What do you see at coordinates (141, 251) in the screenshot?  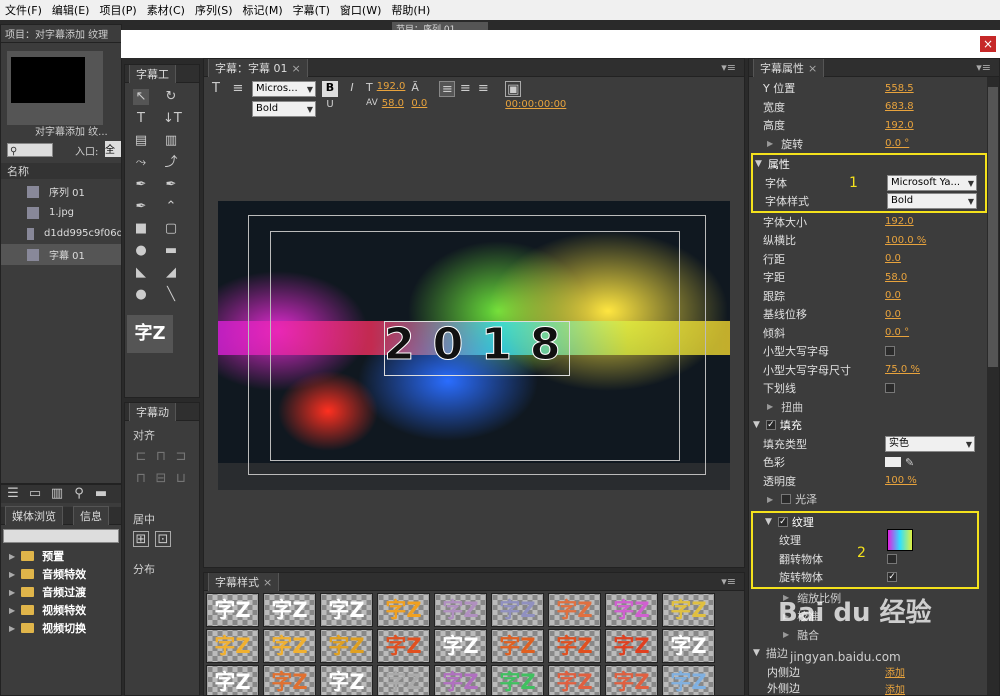 I see `clipped-rect-tool-icon: ●` at bounding box center [141, 251].